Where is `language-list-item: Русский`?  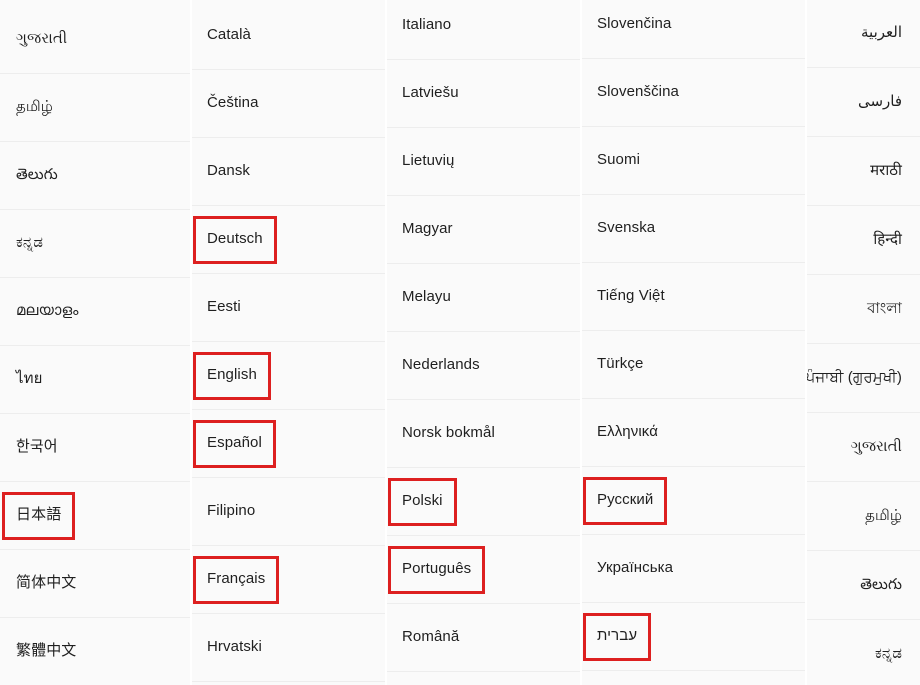
language-list-item: Русский is located at coordinates (693, 501).